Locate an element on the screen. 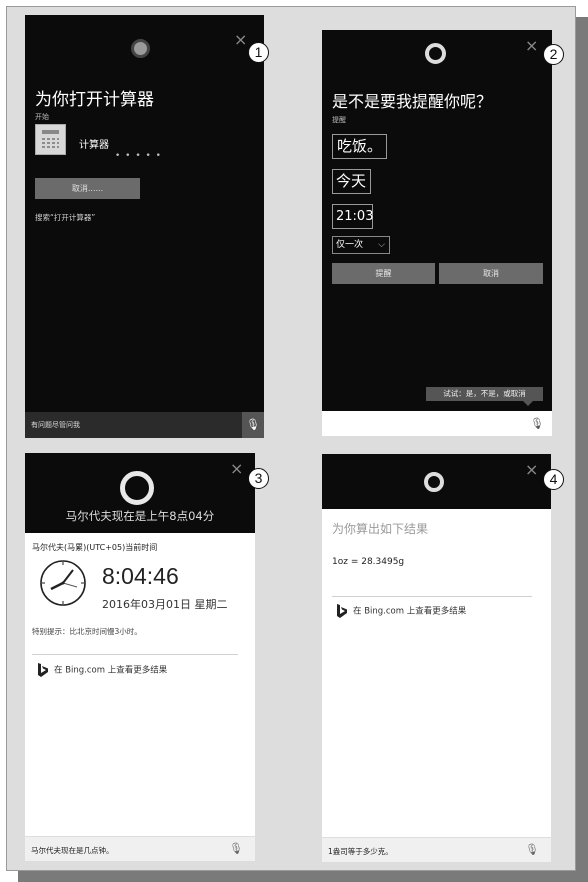  step-badge-3: 3 is located at coordinates (258, 478).